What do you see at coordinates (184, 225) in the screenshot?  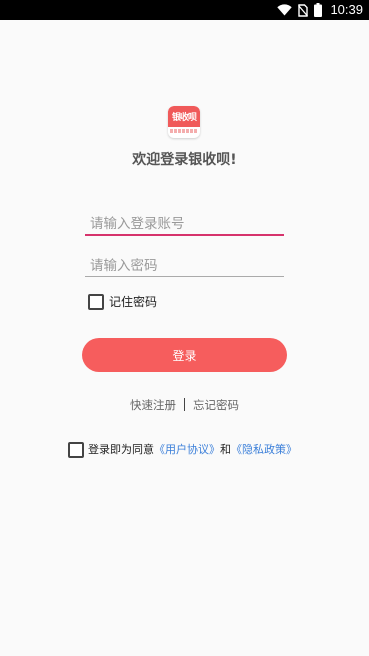 I see `account-input` at bounding box center [184, 225].